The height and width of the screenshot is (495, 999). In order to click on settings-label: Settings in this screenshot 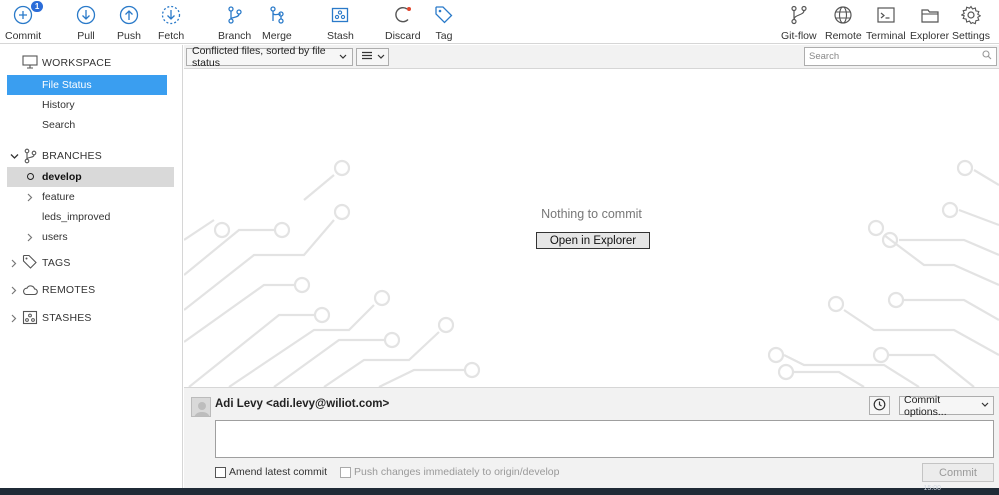, I will do `click(971, 36)`.